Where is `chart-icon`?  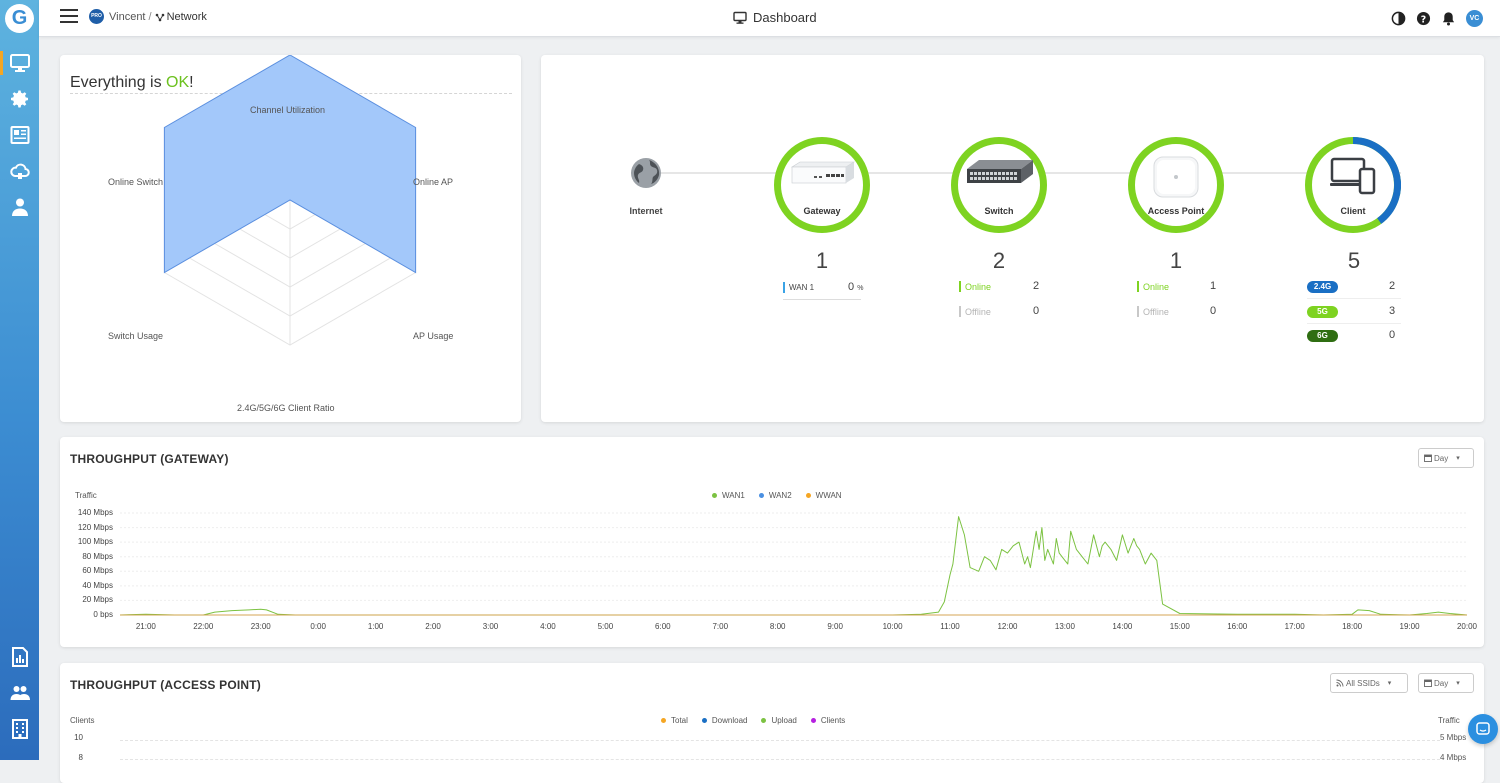 chart-icon is located at coordinates (19, 657).